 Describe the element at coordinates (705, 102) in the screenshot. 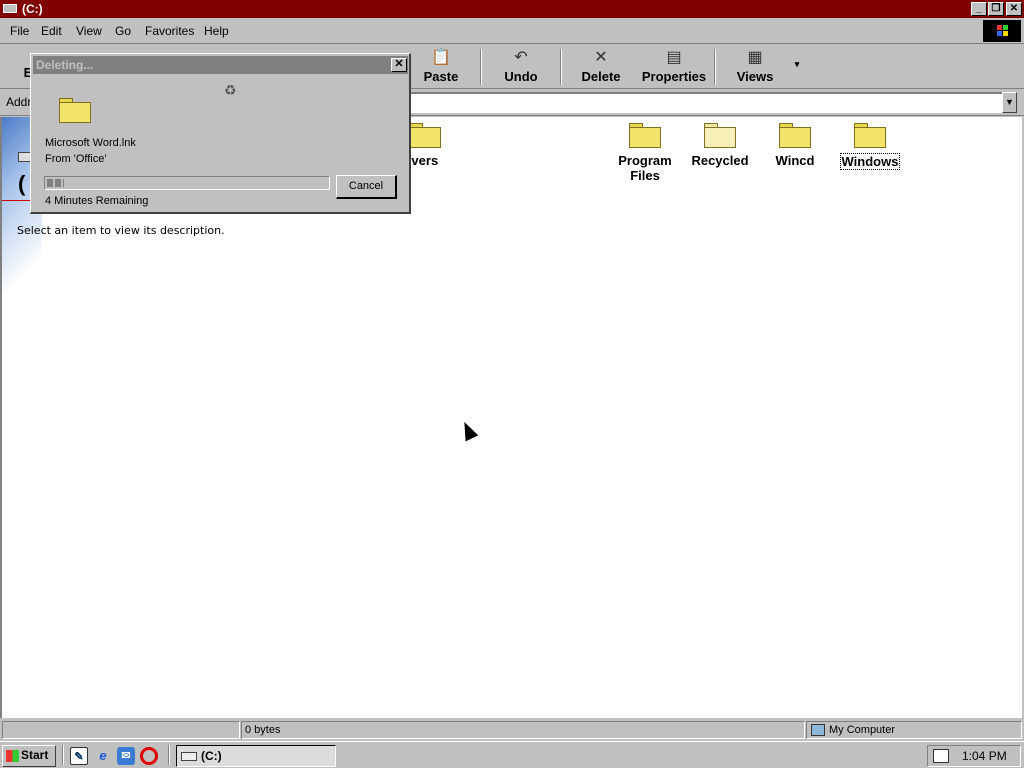

I see `address-input` at that location.